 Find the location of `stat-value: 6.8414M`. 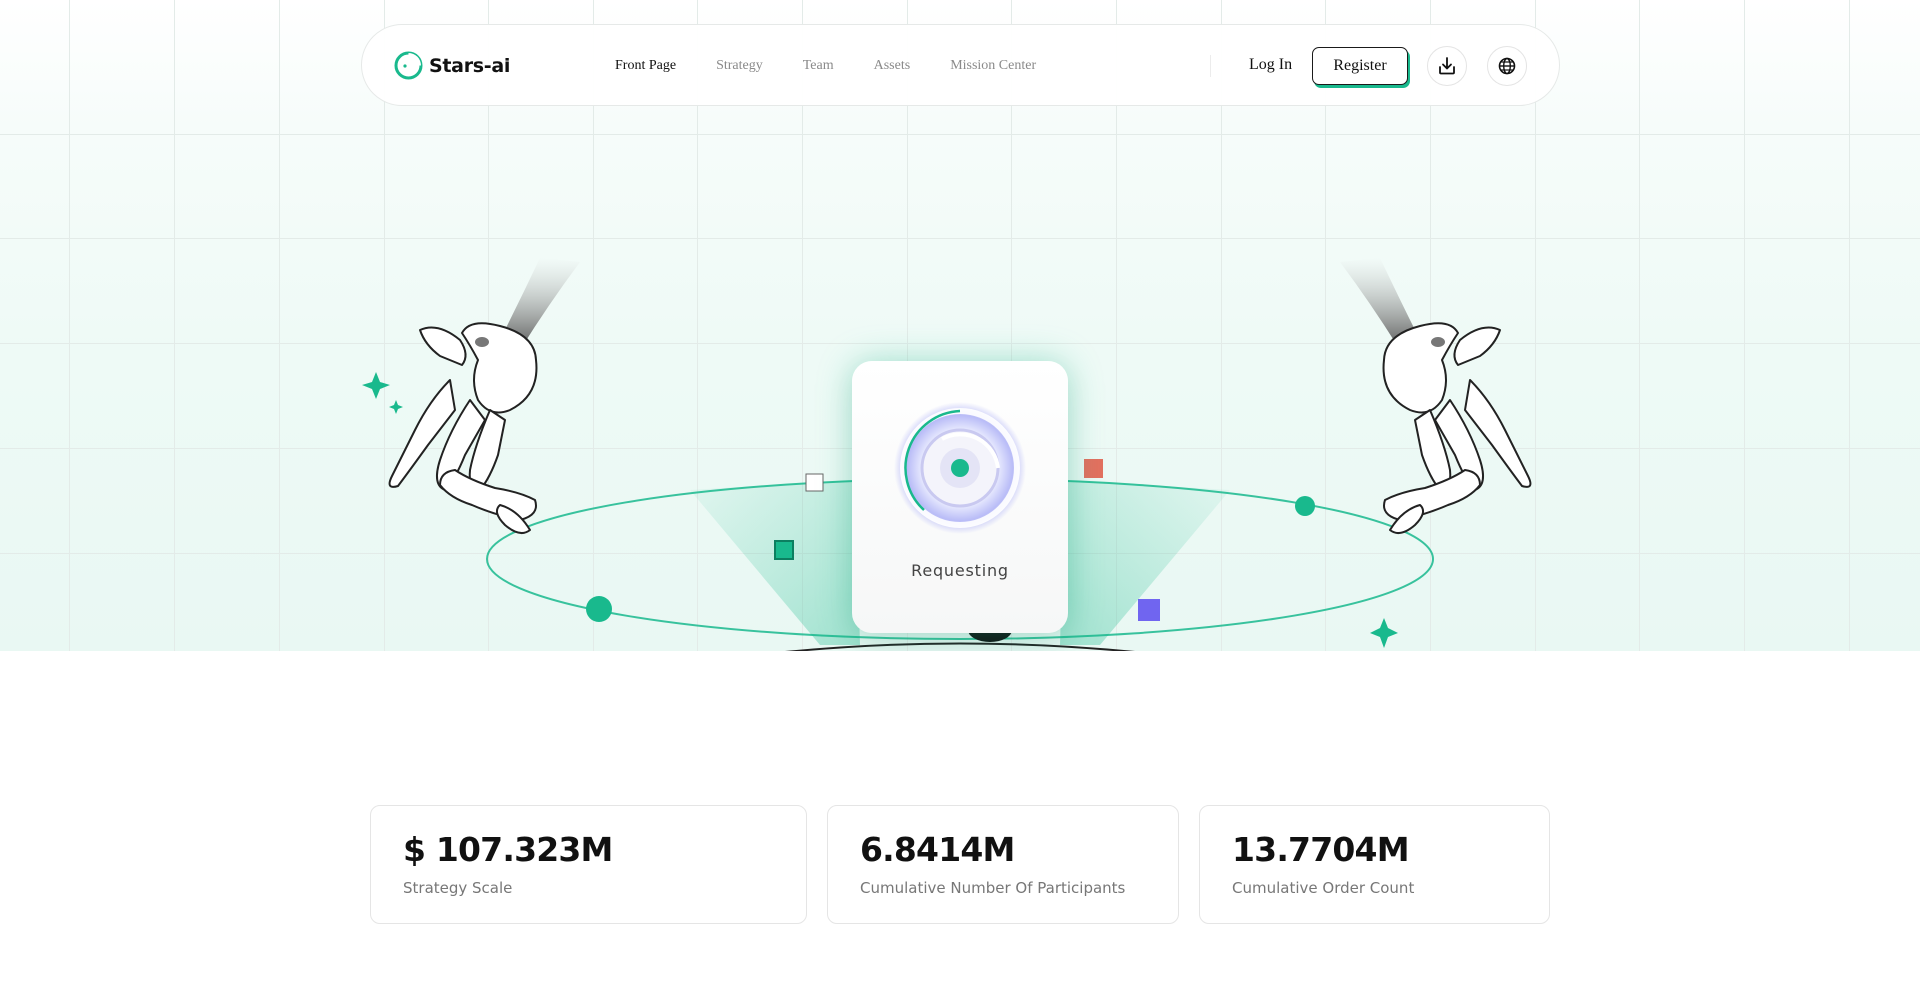

stat-value: 6.8414M is located at coordinates (937, 849).